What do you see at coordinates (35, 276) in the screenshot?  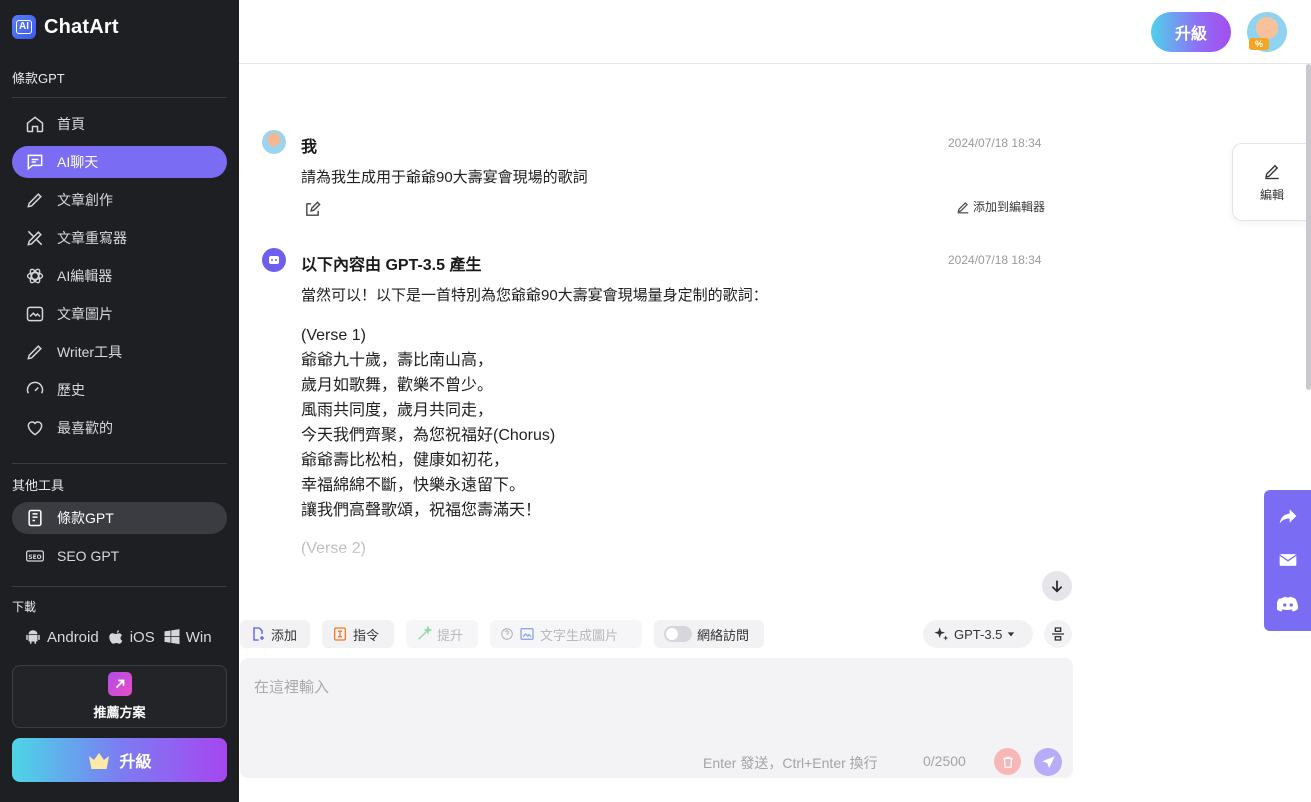 I see `atom-icon` at bounding box center [35, 276].